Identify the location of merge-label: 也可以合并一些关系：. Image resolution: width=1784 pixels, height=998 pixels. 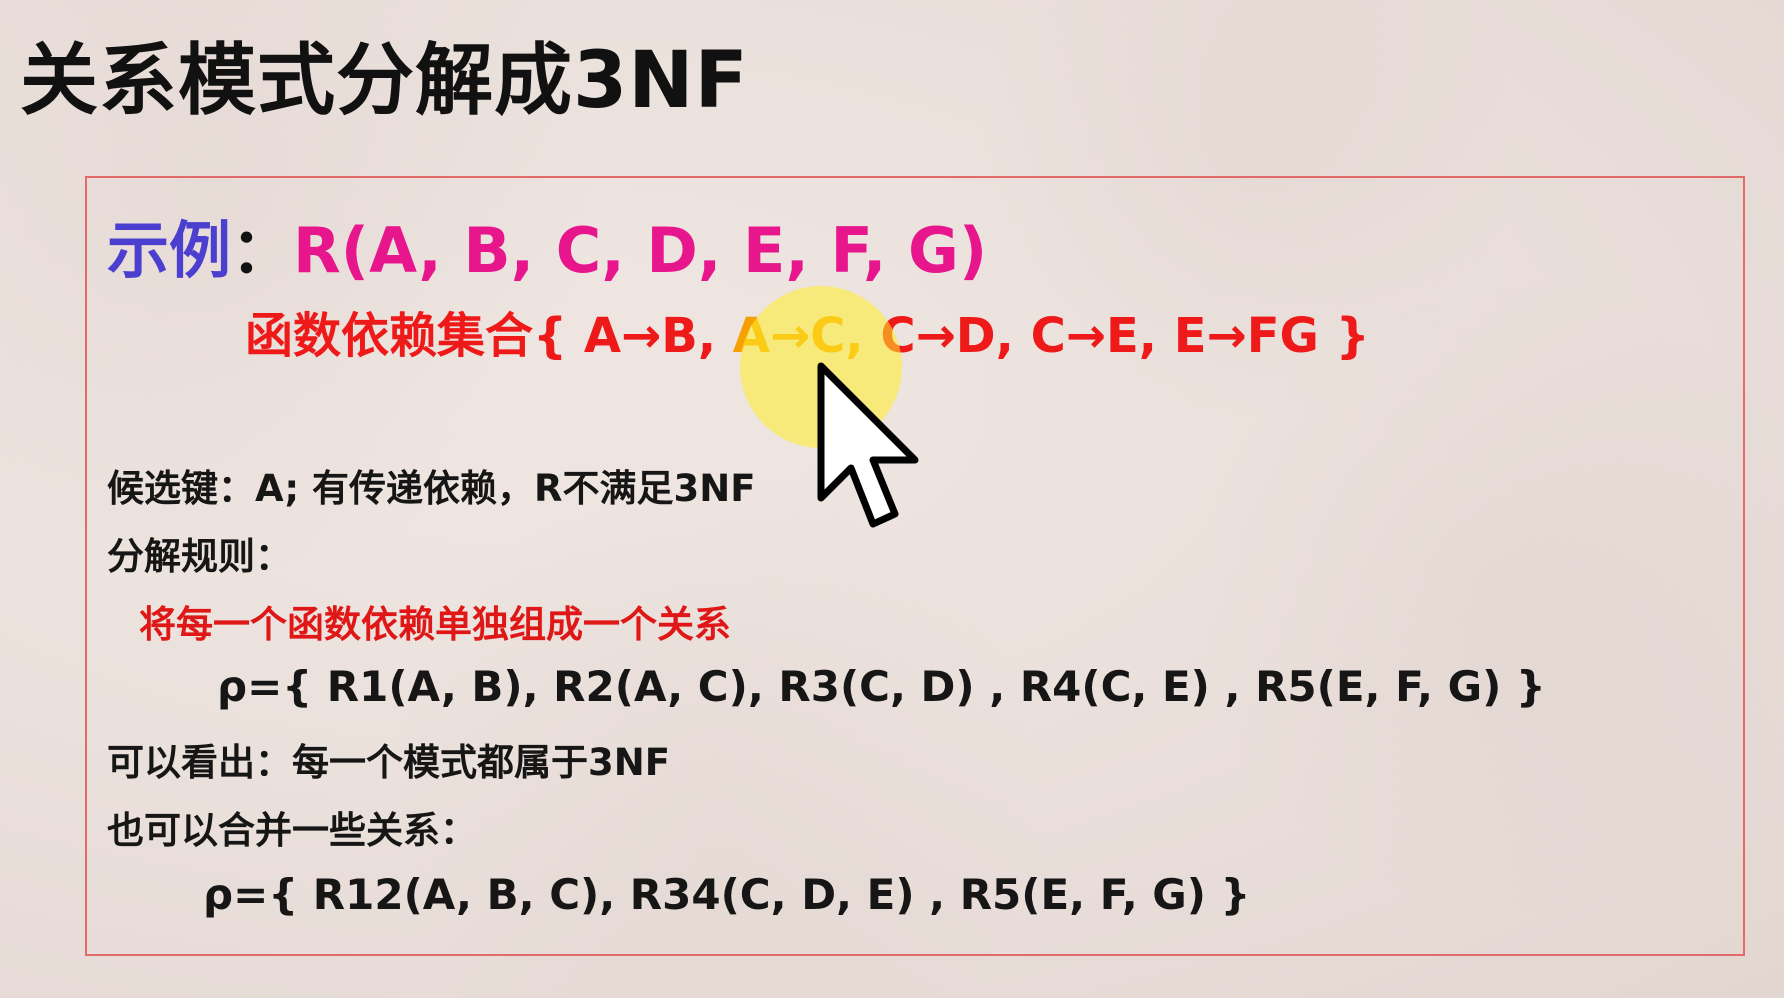
(292, 830).